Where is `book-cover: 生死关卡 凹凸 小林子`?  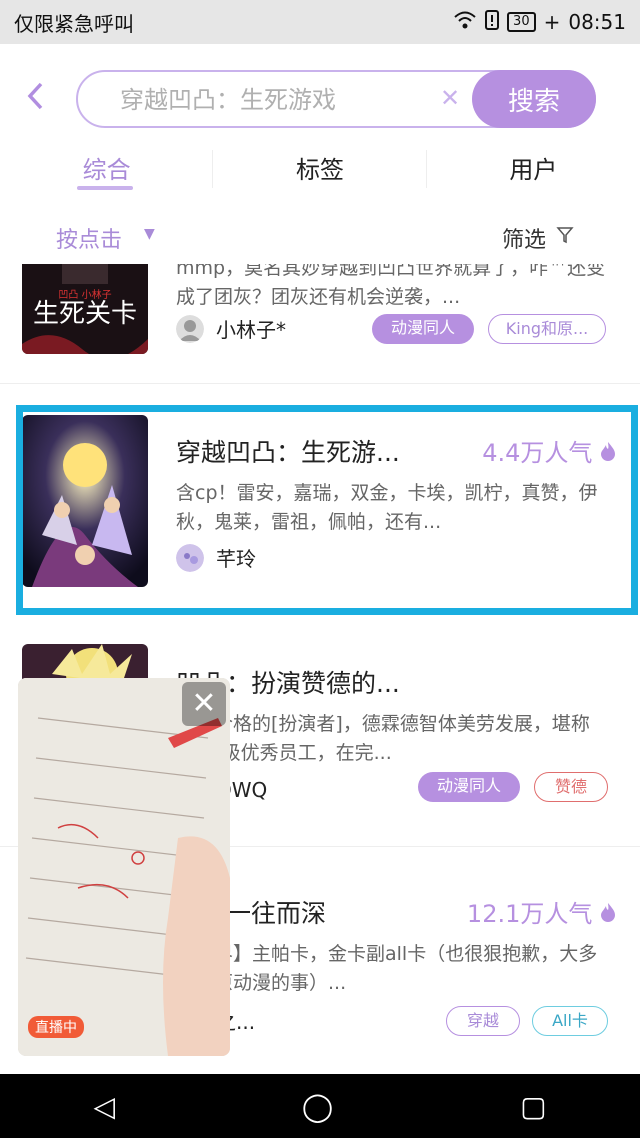 book-cover: 生死关卡 凹凸 小林子 is located at coordinates (85, 309).